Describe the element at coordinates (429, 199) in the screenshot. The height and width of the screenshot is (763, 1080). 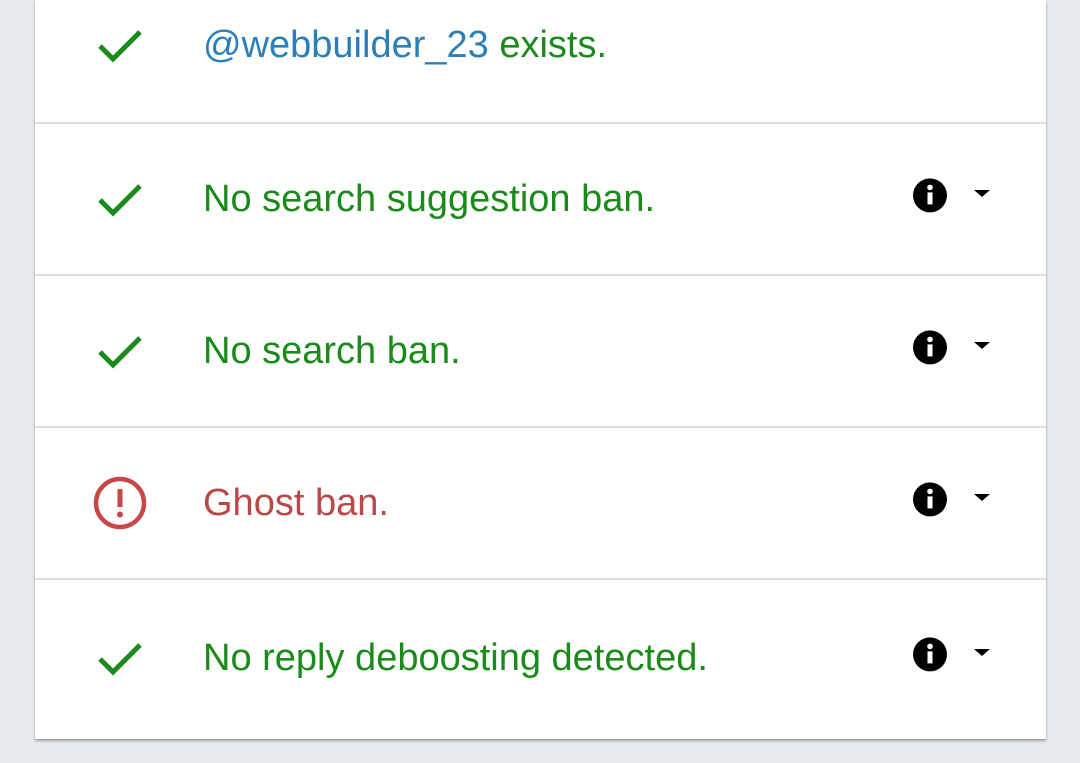
I see `result-text: No search suggestion ban.` at that location.